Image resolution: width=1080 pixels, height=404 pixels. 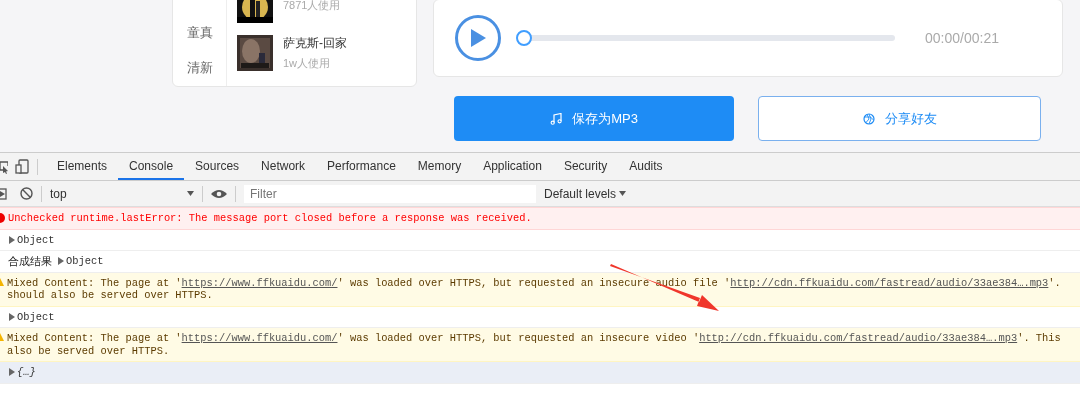 I want to click on message-text: should also be served over HTTPS., so click(x=110, y=295).